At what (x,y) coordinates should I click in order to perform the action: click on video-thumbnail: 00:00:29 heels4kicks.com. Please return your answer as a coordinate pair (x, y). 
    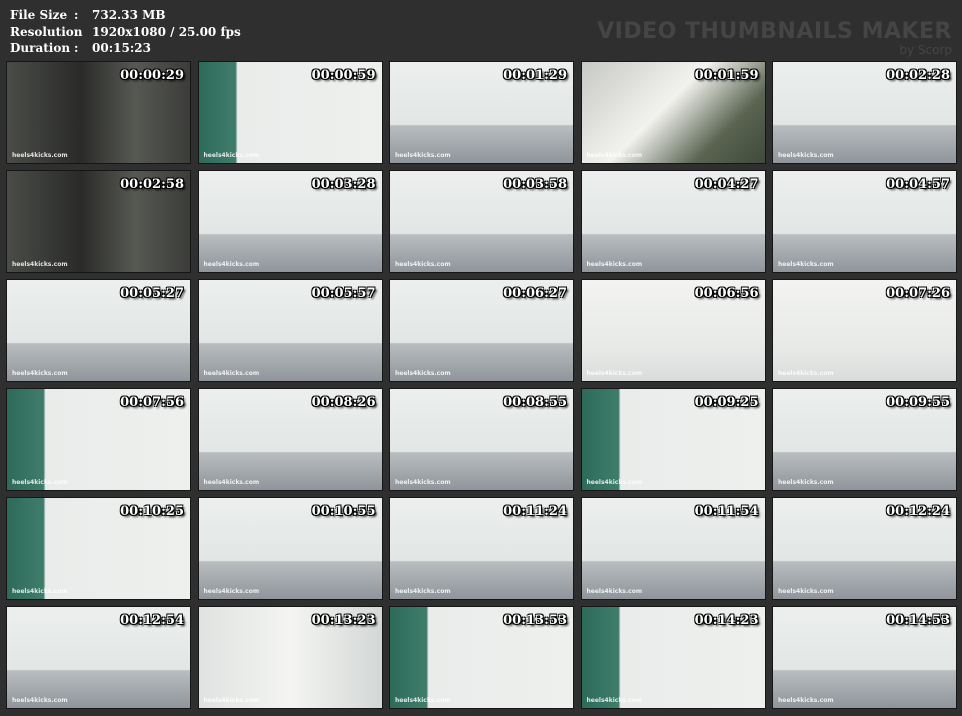
    Looking at the image, I should click on (98, 112).